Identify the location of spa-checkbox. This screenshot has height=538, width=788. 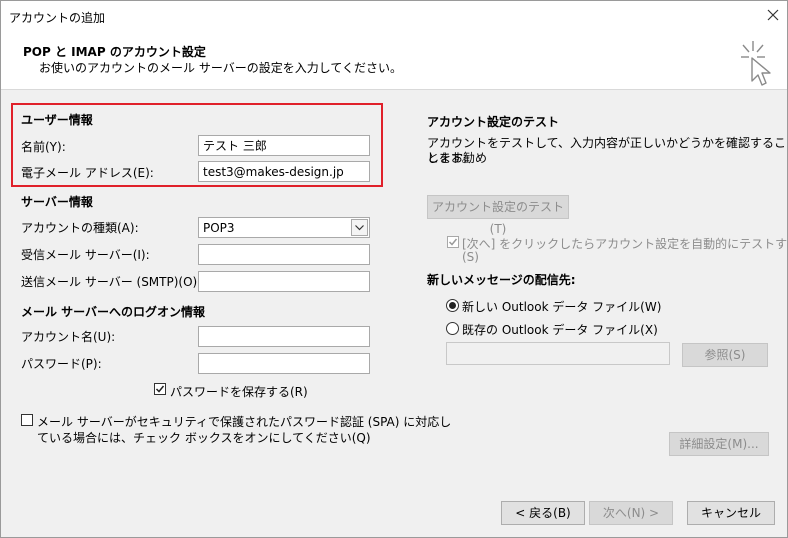
(27, 420).